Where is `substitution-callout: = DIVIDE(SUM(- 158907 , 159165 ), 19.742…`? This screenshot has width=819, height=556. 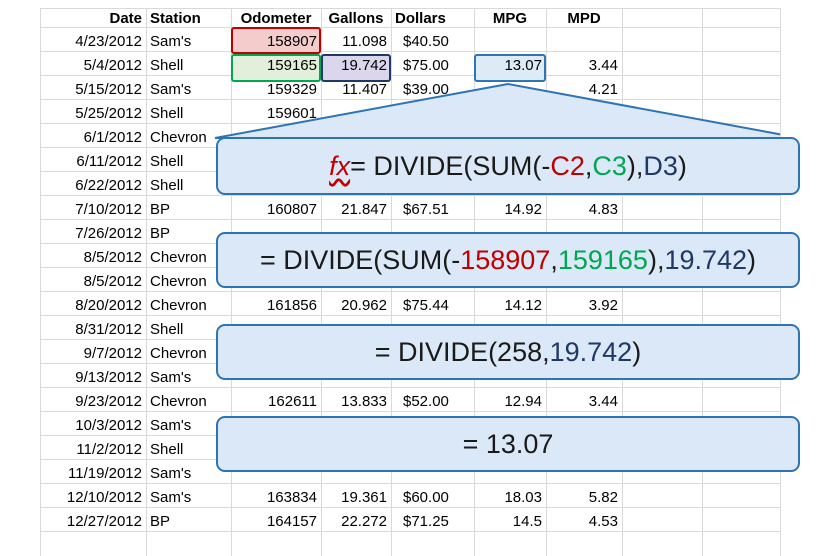 substitution-callout: = DIVIDE(SUM(- 158907 , 159165 ), 19.742… is located at coordinates (508, 260).